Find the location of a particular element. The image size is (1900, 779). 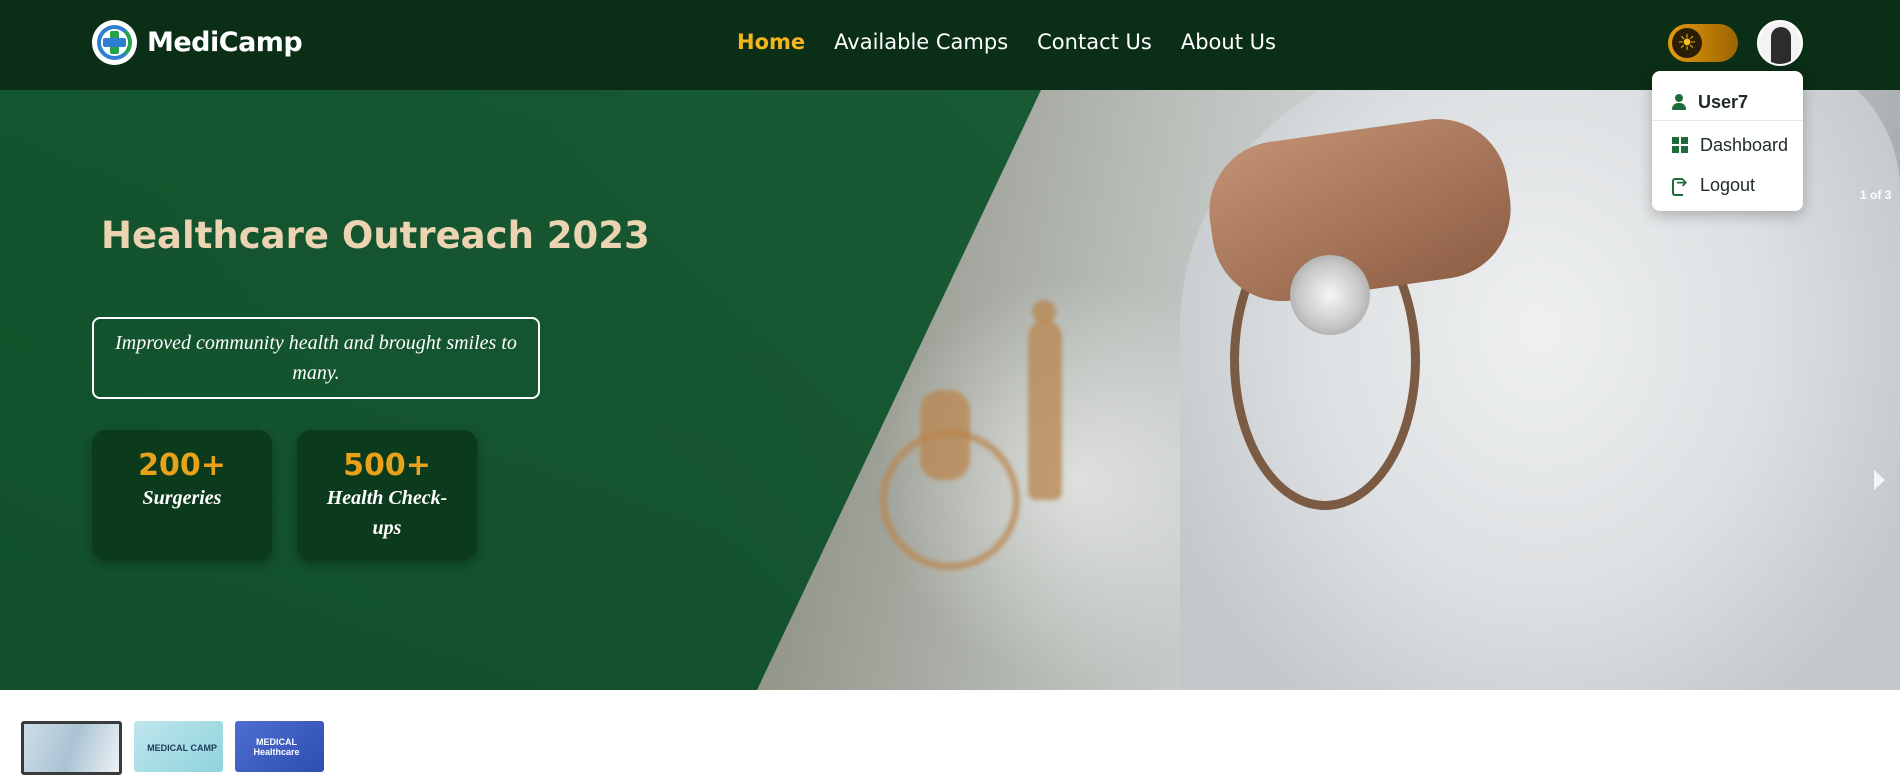

nav-about-us: About Us is located at coordinates (1228, 42).